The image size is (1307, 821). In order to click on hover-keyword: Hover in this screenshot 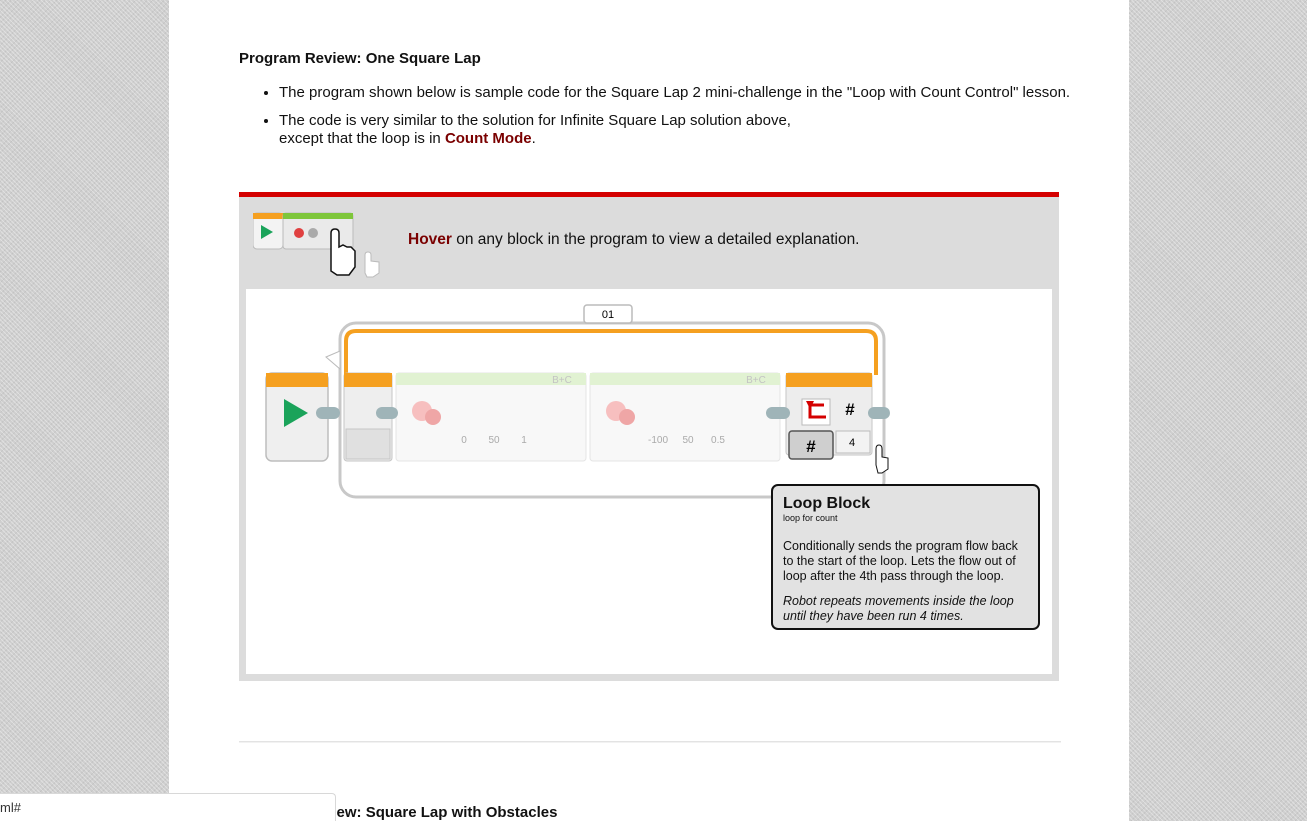, I will do `click(430, 239)`.